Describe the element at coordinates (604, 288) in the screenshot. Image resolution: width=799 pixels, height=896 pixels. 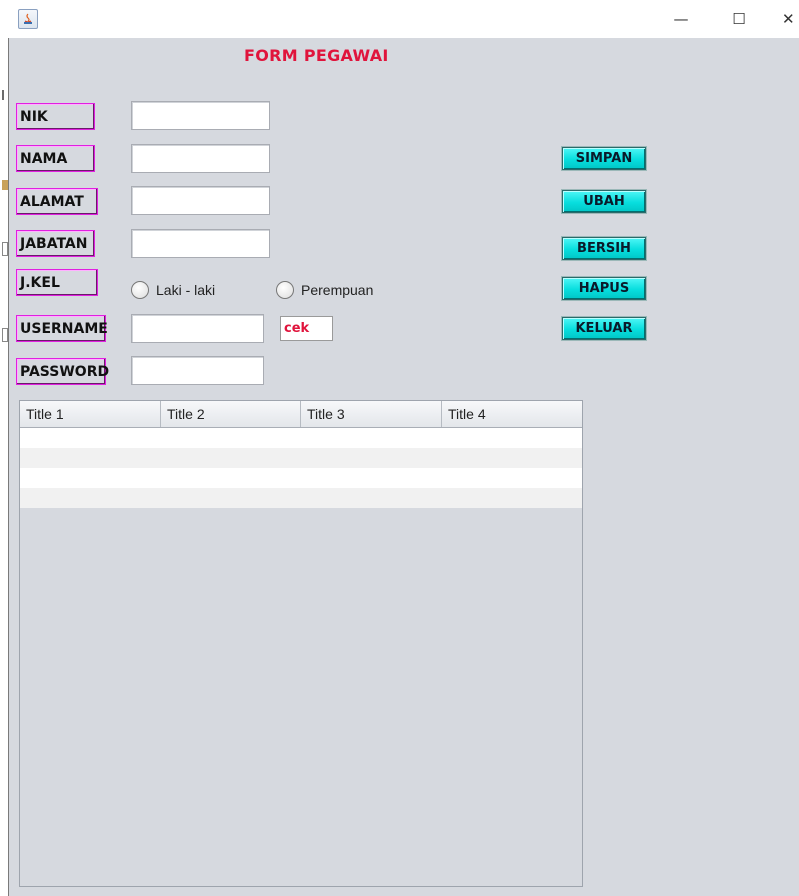
I see `hapus-button: HAPUS` at that location.